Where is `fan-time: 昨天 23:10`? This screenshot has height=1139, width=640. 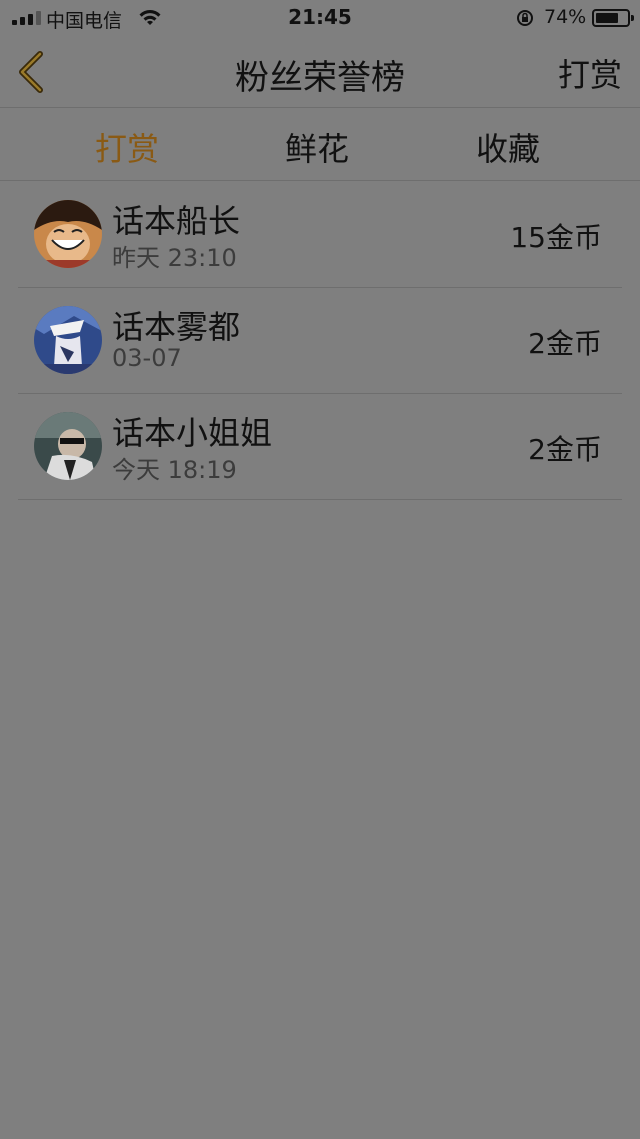 fan-time: 昨天 23:10 is located at coordinates (174, 258).